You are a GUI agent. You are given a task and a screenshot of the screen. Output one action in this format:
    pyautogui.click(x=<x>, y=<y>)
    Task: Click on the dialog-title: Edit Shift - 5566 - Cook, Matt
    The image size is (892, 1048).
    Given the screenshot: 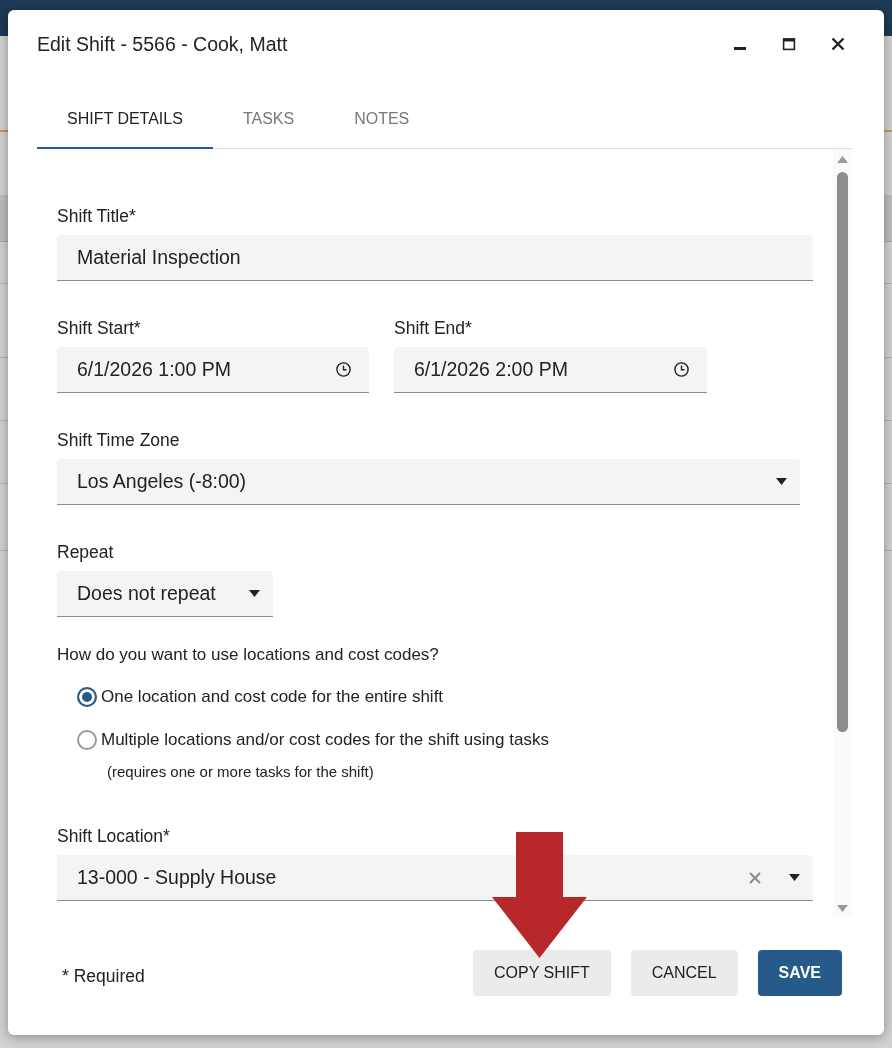 What is the action you would take?
    pyautogui.click(x=162, y=44)
    